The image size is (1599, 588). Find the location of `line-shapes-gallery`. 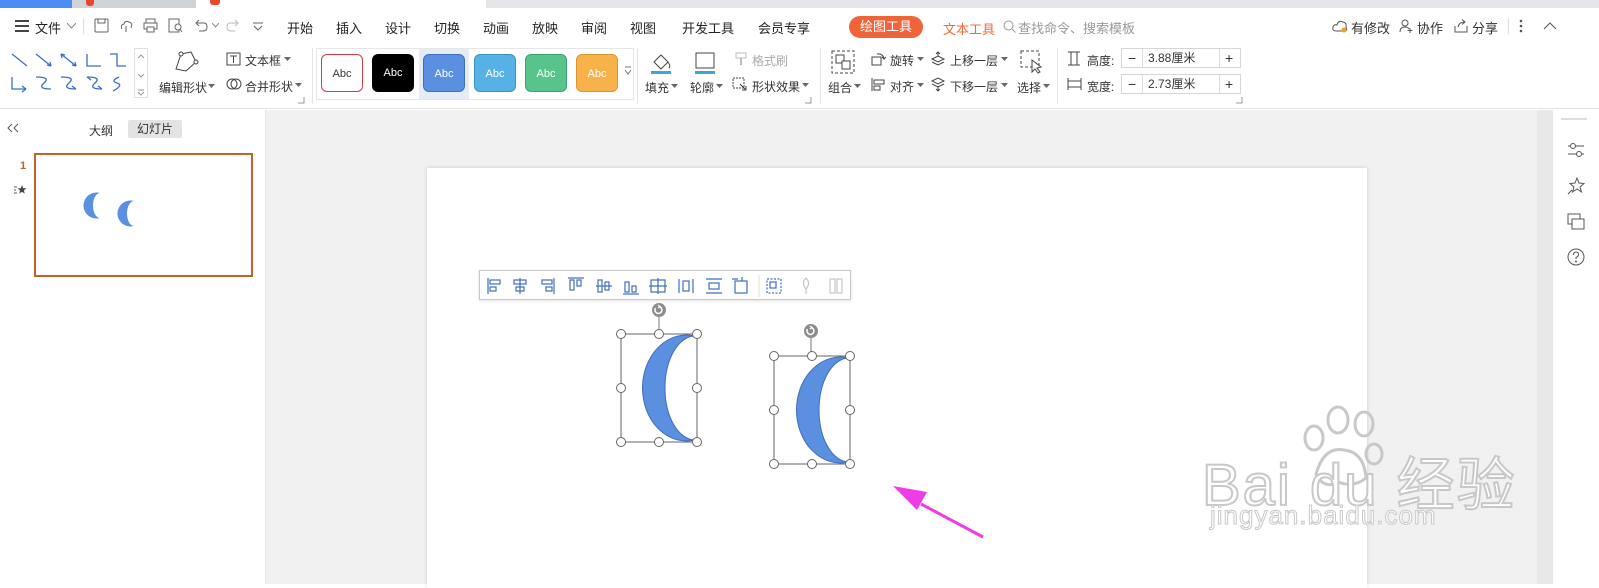

line-shapes-gallery is located at coordinates (72, 73).